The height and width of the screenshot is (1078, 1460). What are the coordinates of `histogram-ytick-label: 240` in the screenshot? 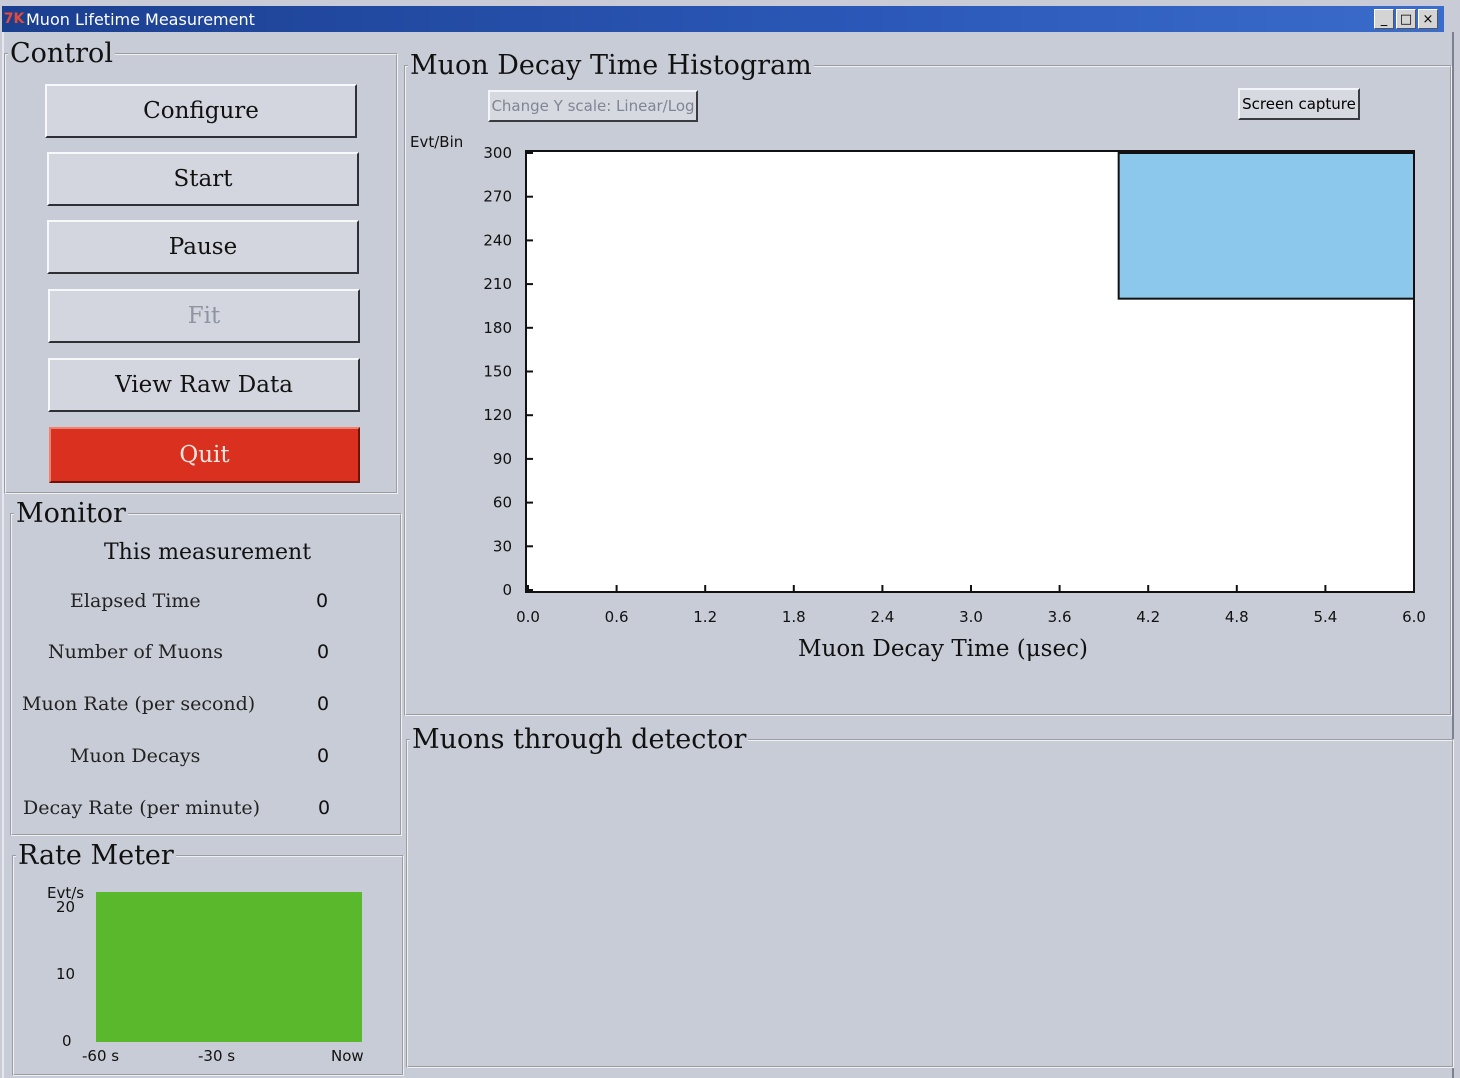 It's located at (497, 240).